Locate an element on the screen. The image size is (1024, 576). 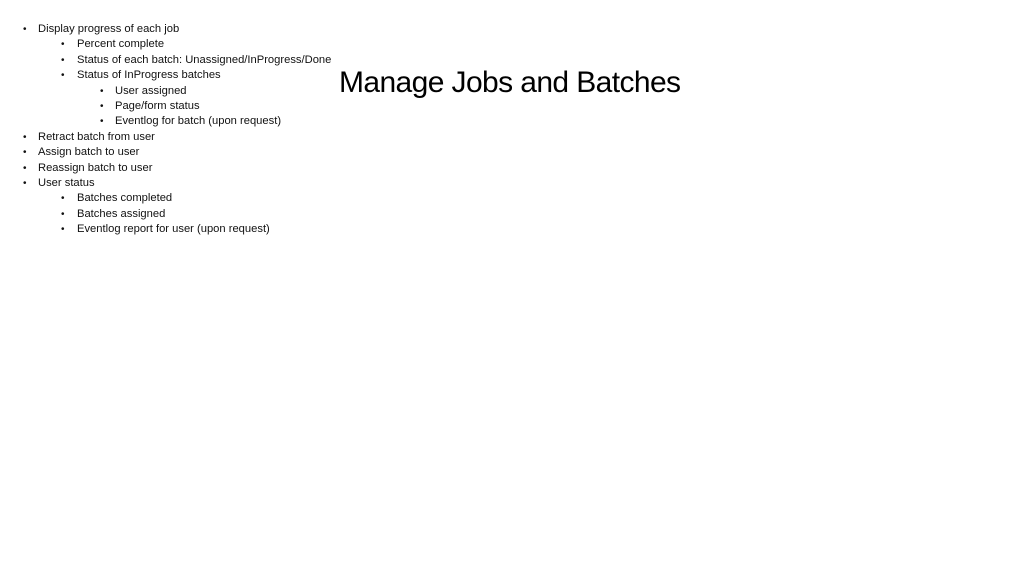
bullet-text: User status is located at coordinates (66, 183).